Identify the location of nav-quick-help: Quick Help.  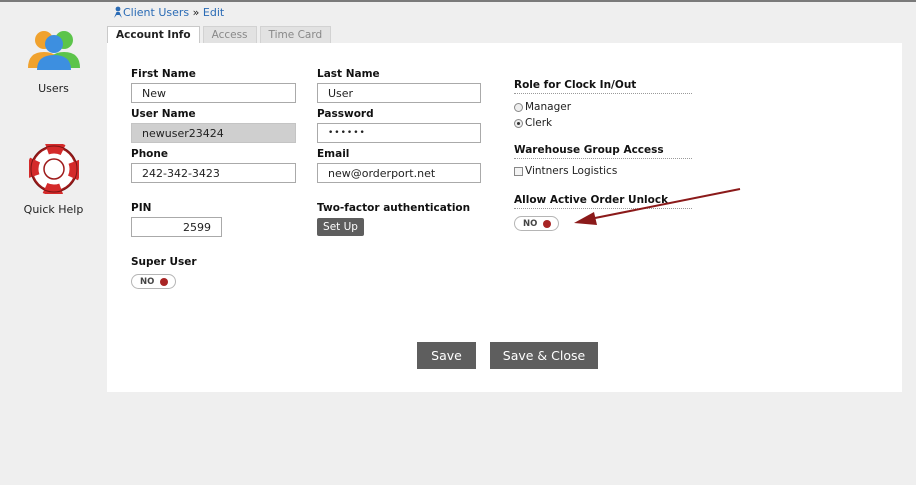
(53, 179).